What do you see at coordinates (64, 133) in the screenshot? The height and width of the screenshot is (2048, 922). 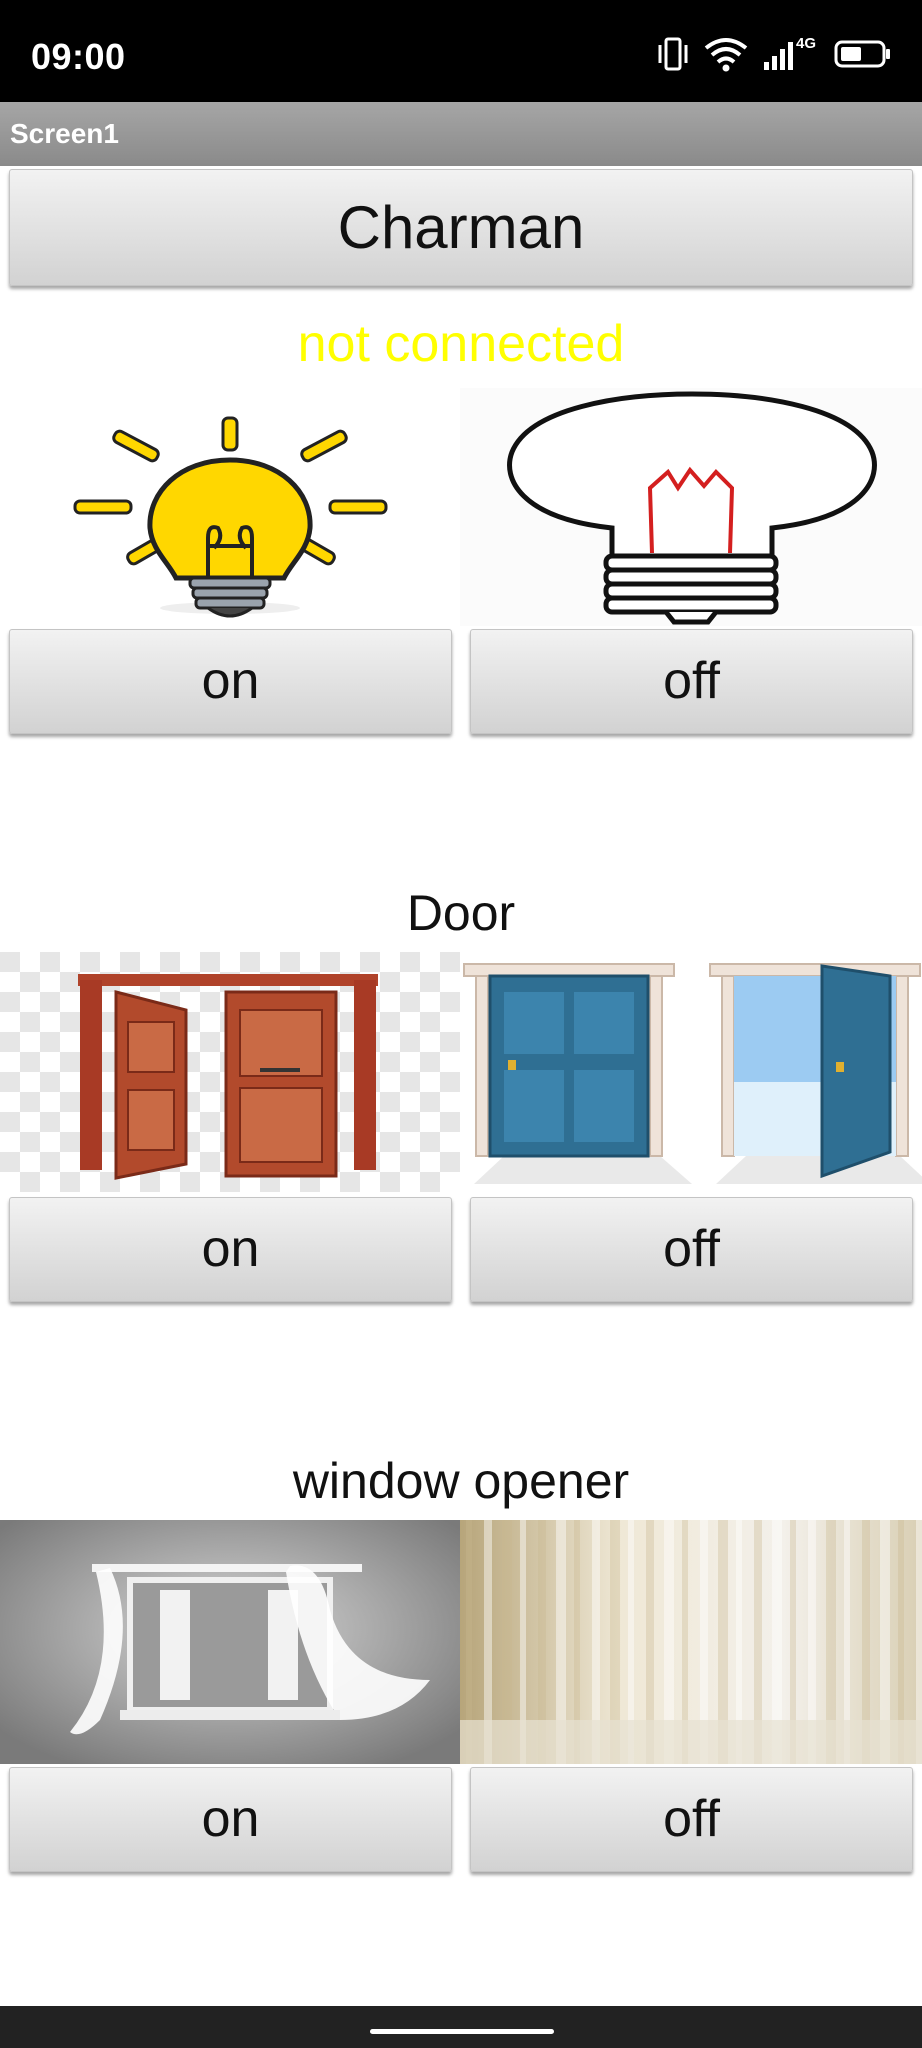 I see `screen-title: Screen1` at bounding box center [64, 133].